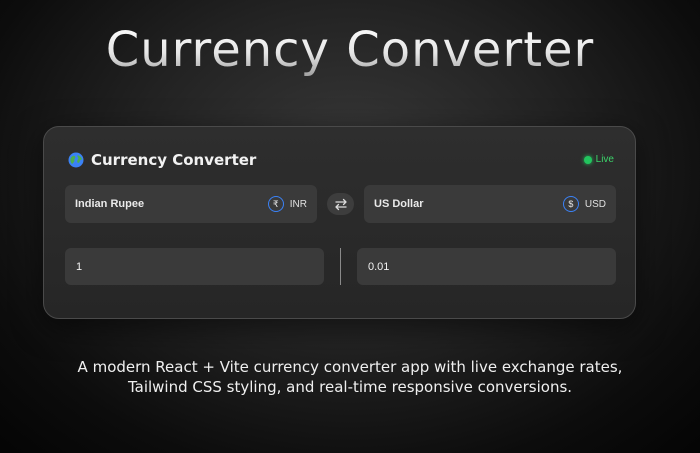 Image resolution: width=700 pixels, height=453 pixels. I want to click on live-dot-icon, so click(587, 159).